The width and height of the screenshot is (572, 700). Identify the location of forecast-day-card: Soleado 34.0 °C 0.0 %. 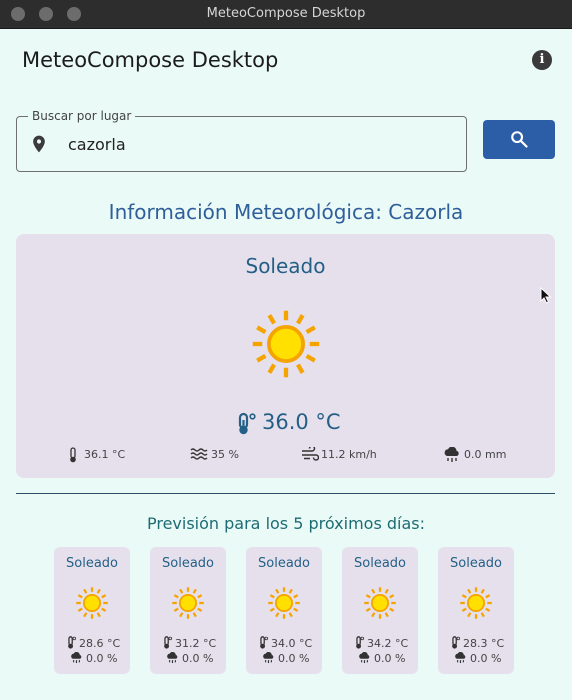
(284, 610).